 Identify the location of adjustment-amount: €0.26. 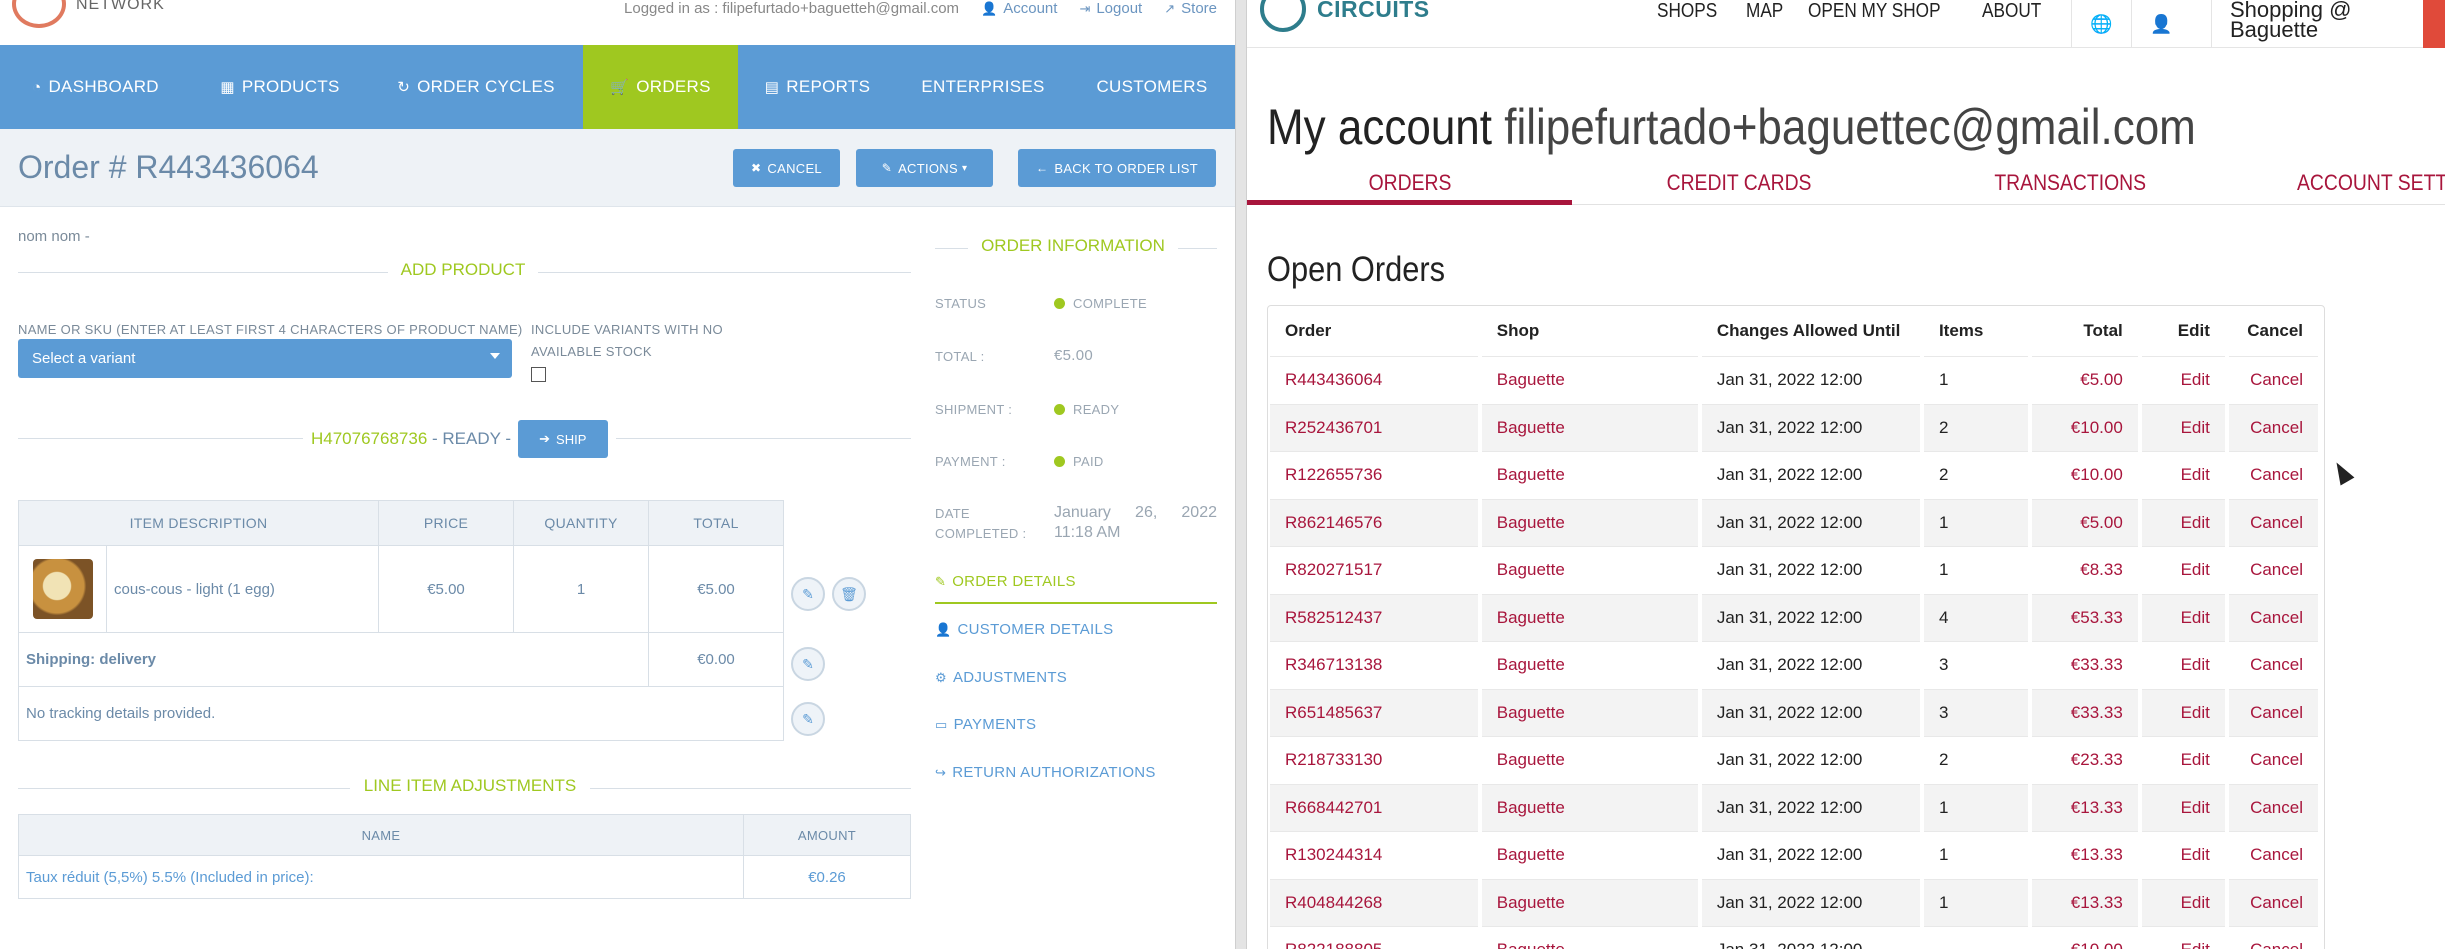
(827, 877).